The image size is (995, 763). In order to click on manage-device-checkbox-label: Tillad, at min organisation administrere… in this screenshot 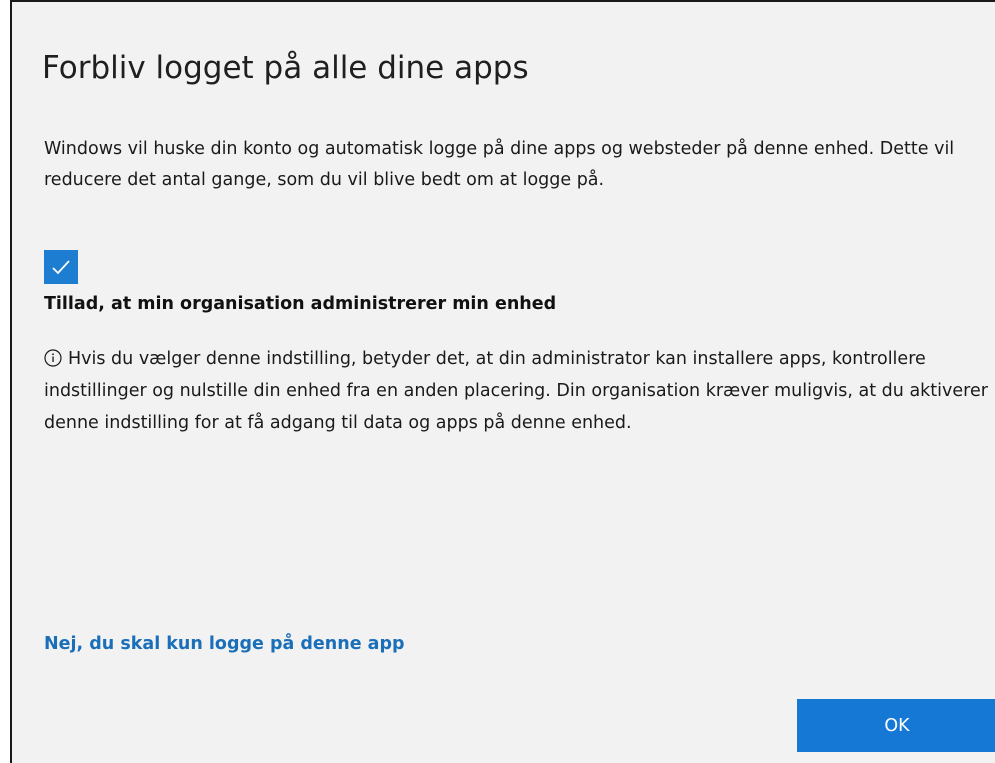, I will do `click(300, 304)`.